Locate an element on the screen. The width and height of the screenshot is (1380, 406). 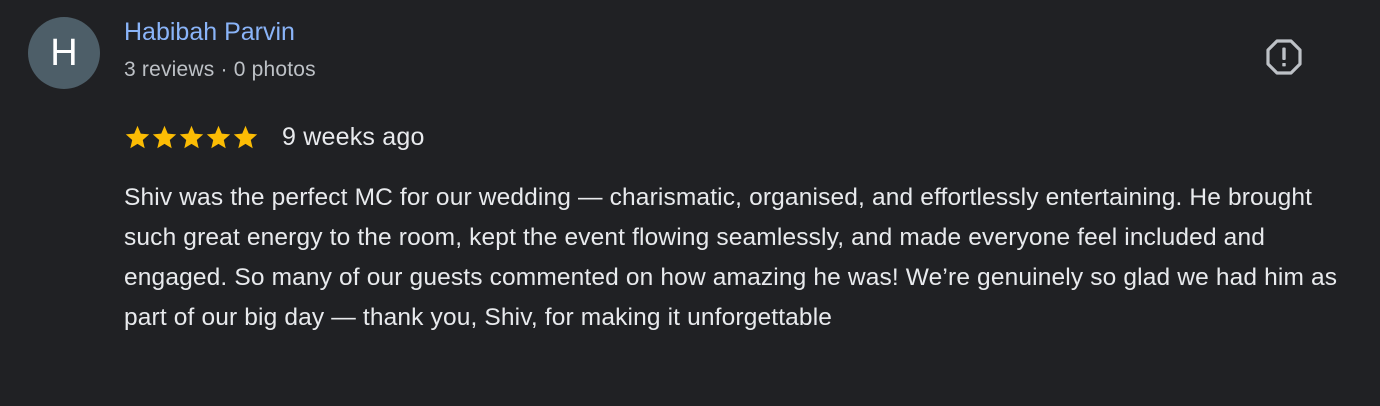
report-button is located at coordinates (1284, 57).